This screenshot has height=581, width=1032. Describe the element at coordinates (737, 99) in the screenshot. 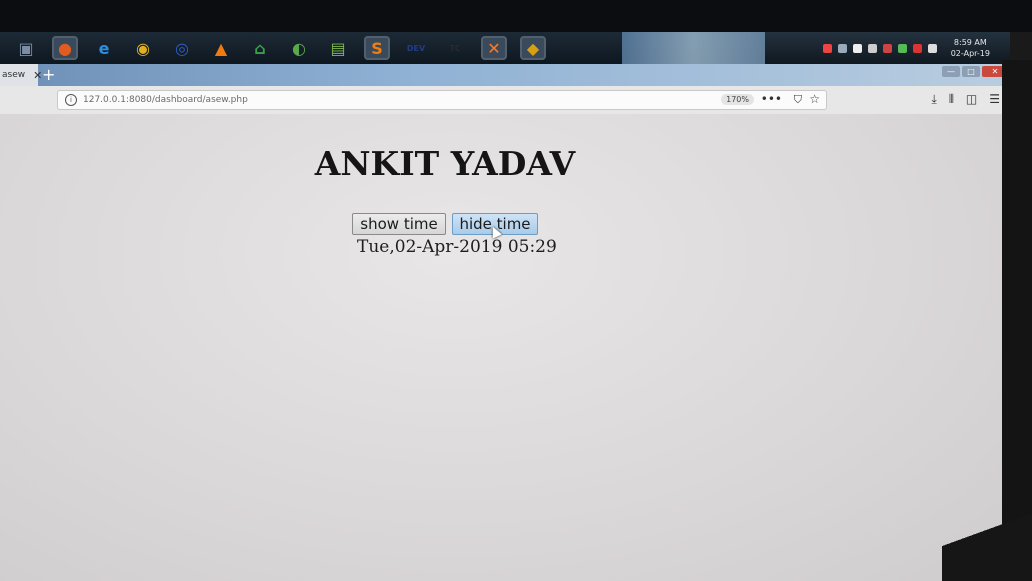

I see `zoom-indicator: 170%` at that location.